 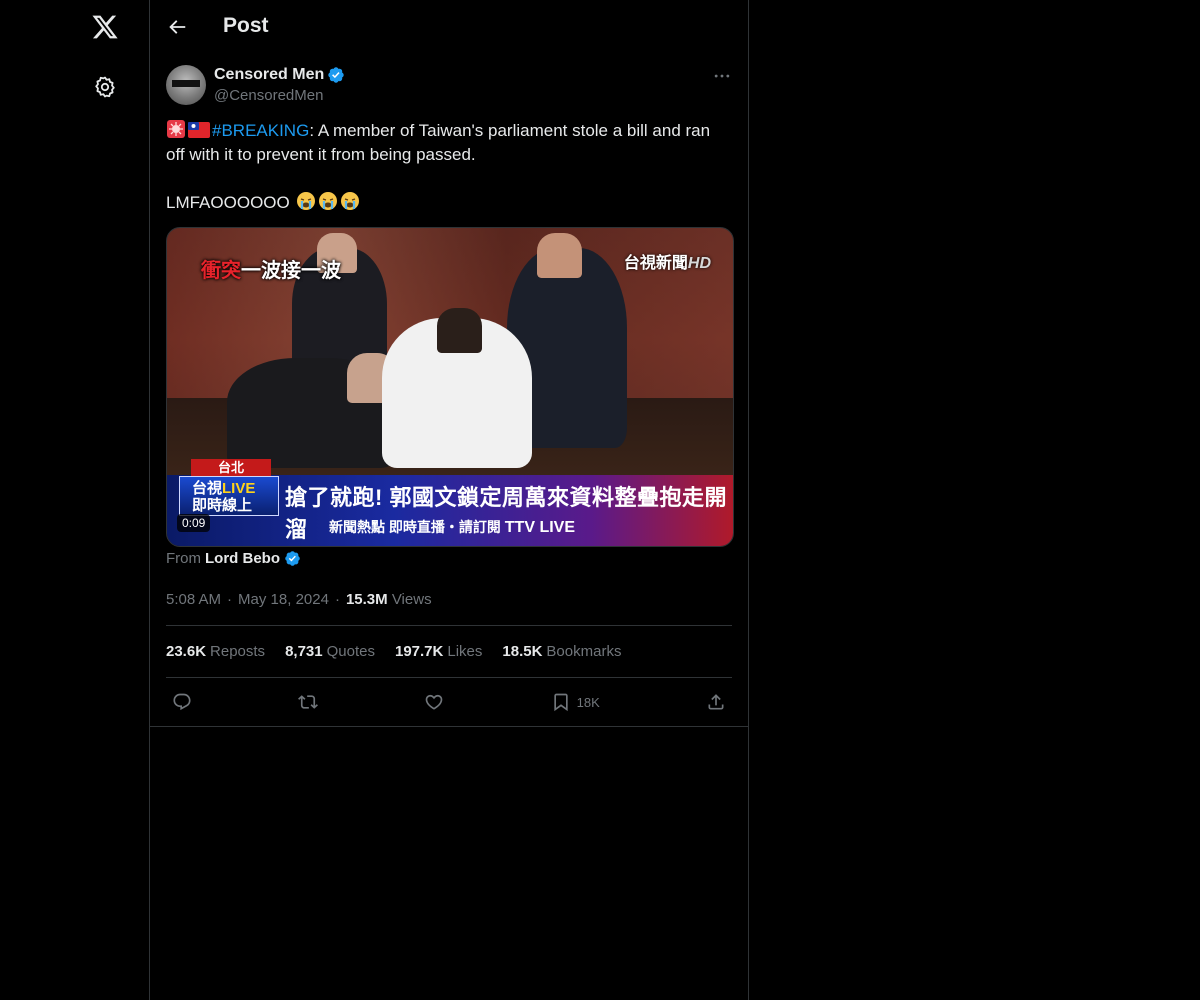 I want to click on page-title: Post, so click(x=246, y=25).